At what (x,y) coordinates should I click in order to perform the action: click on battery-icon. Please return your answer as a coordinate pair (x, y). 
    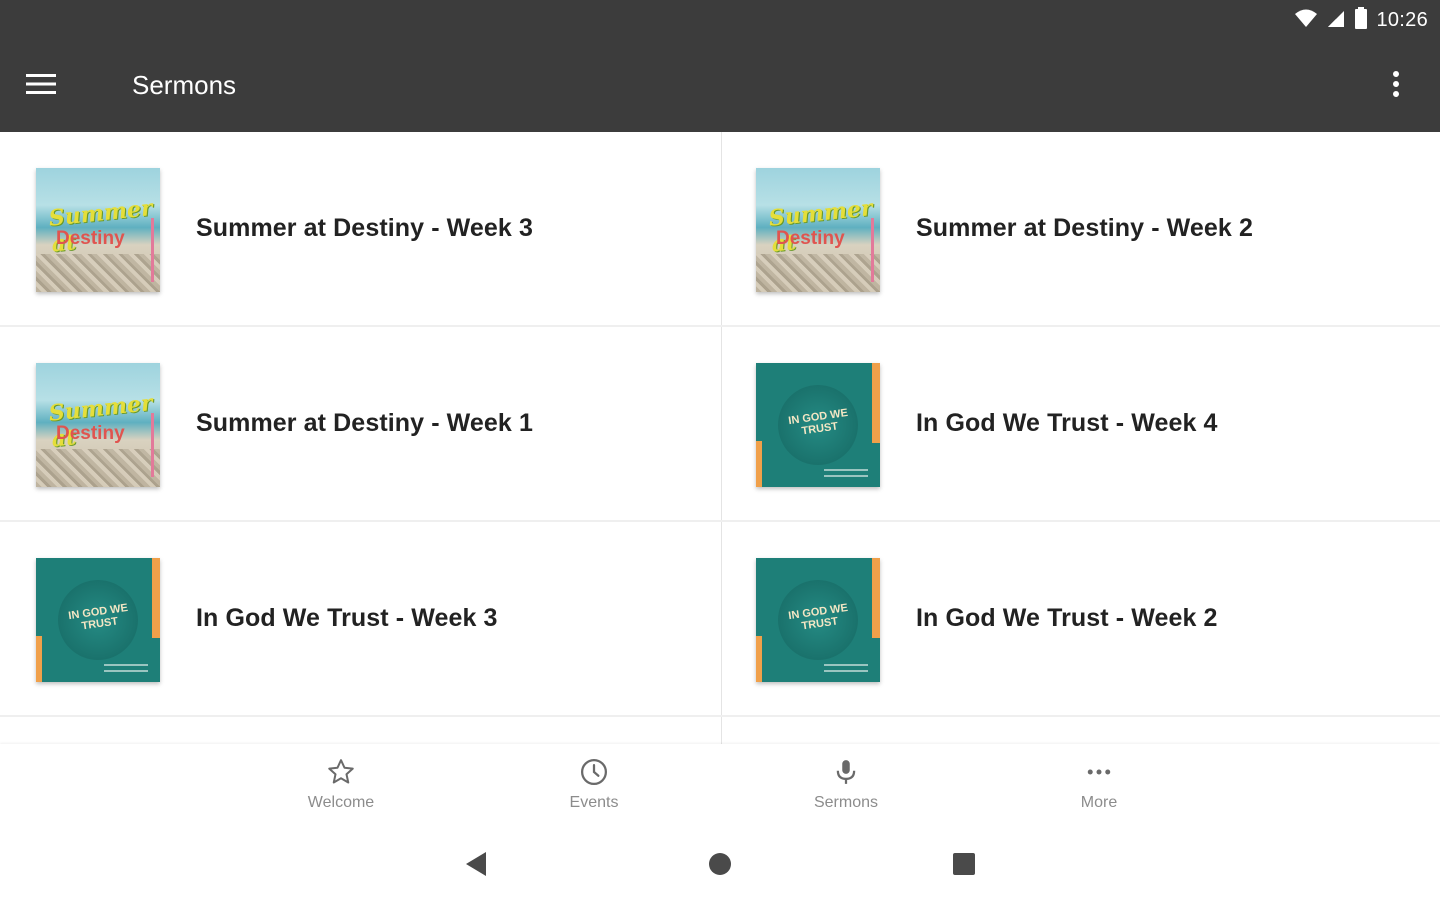
    Looking at the image, I should click on (1361, 20).